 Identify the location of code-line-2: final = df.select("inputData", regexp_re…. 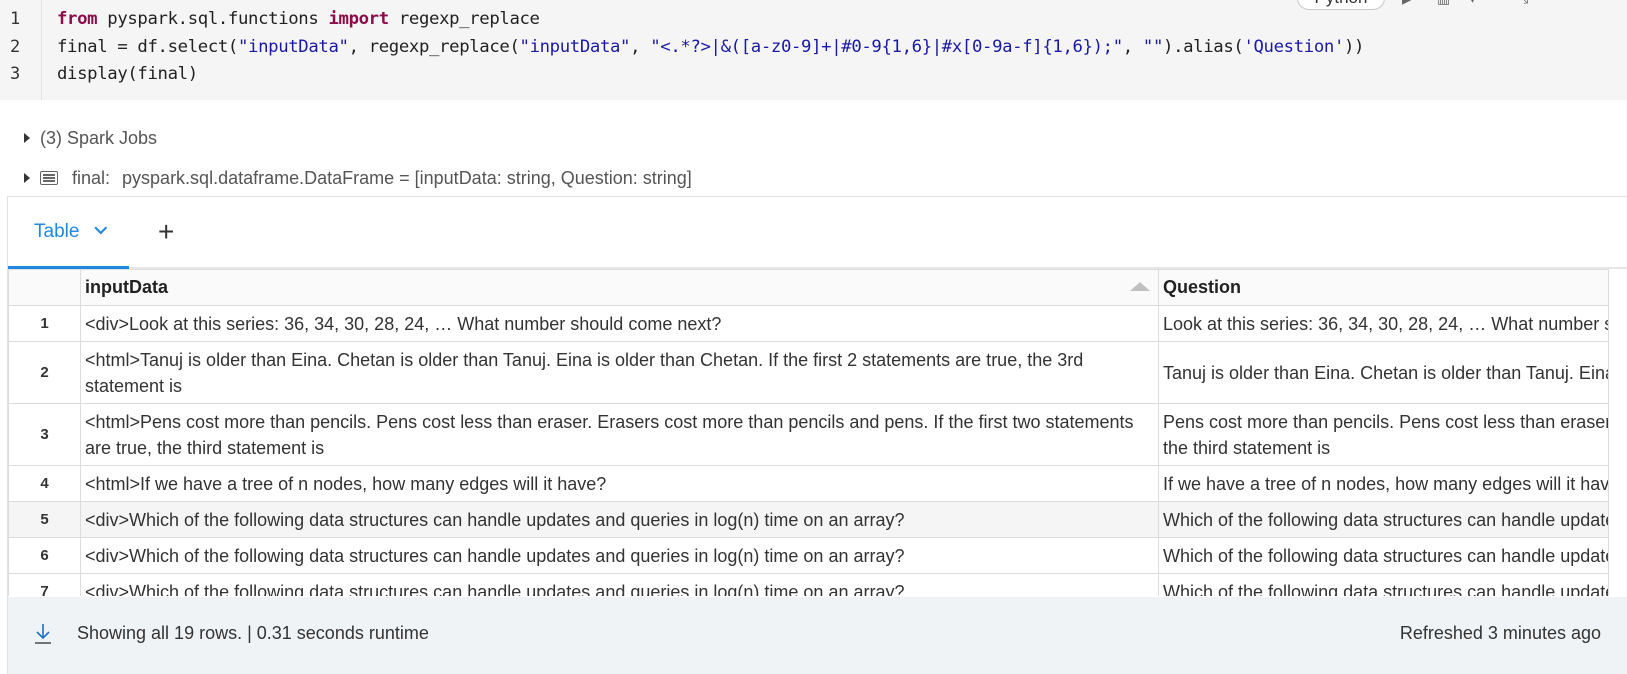
(710, 47).